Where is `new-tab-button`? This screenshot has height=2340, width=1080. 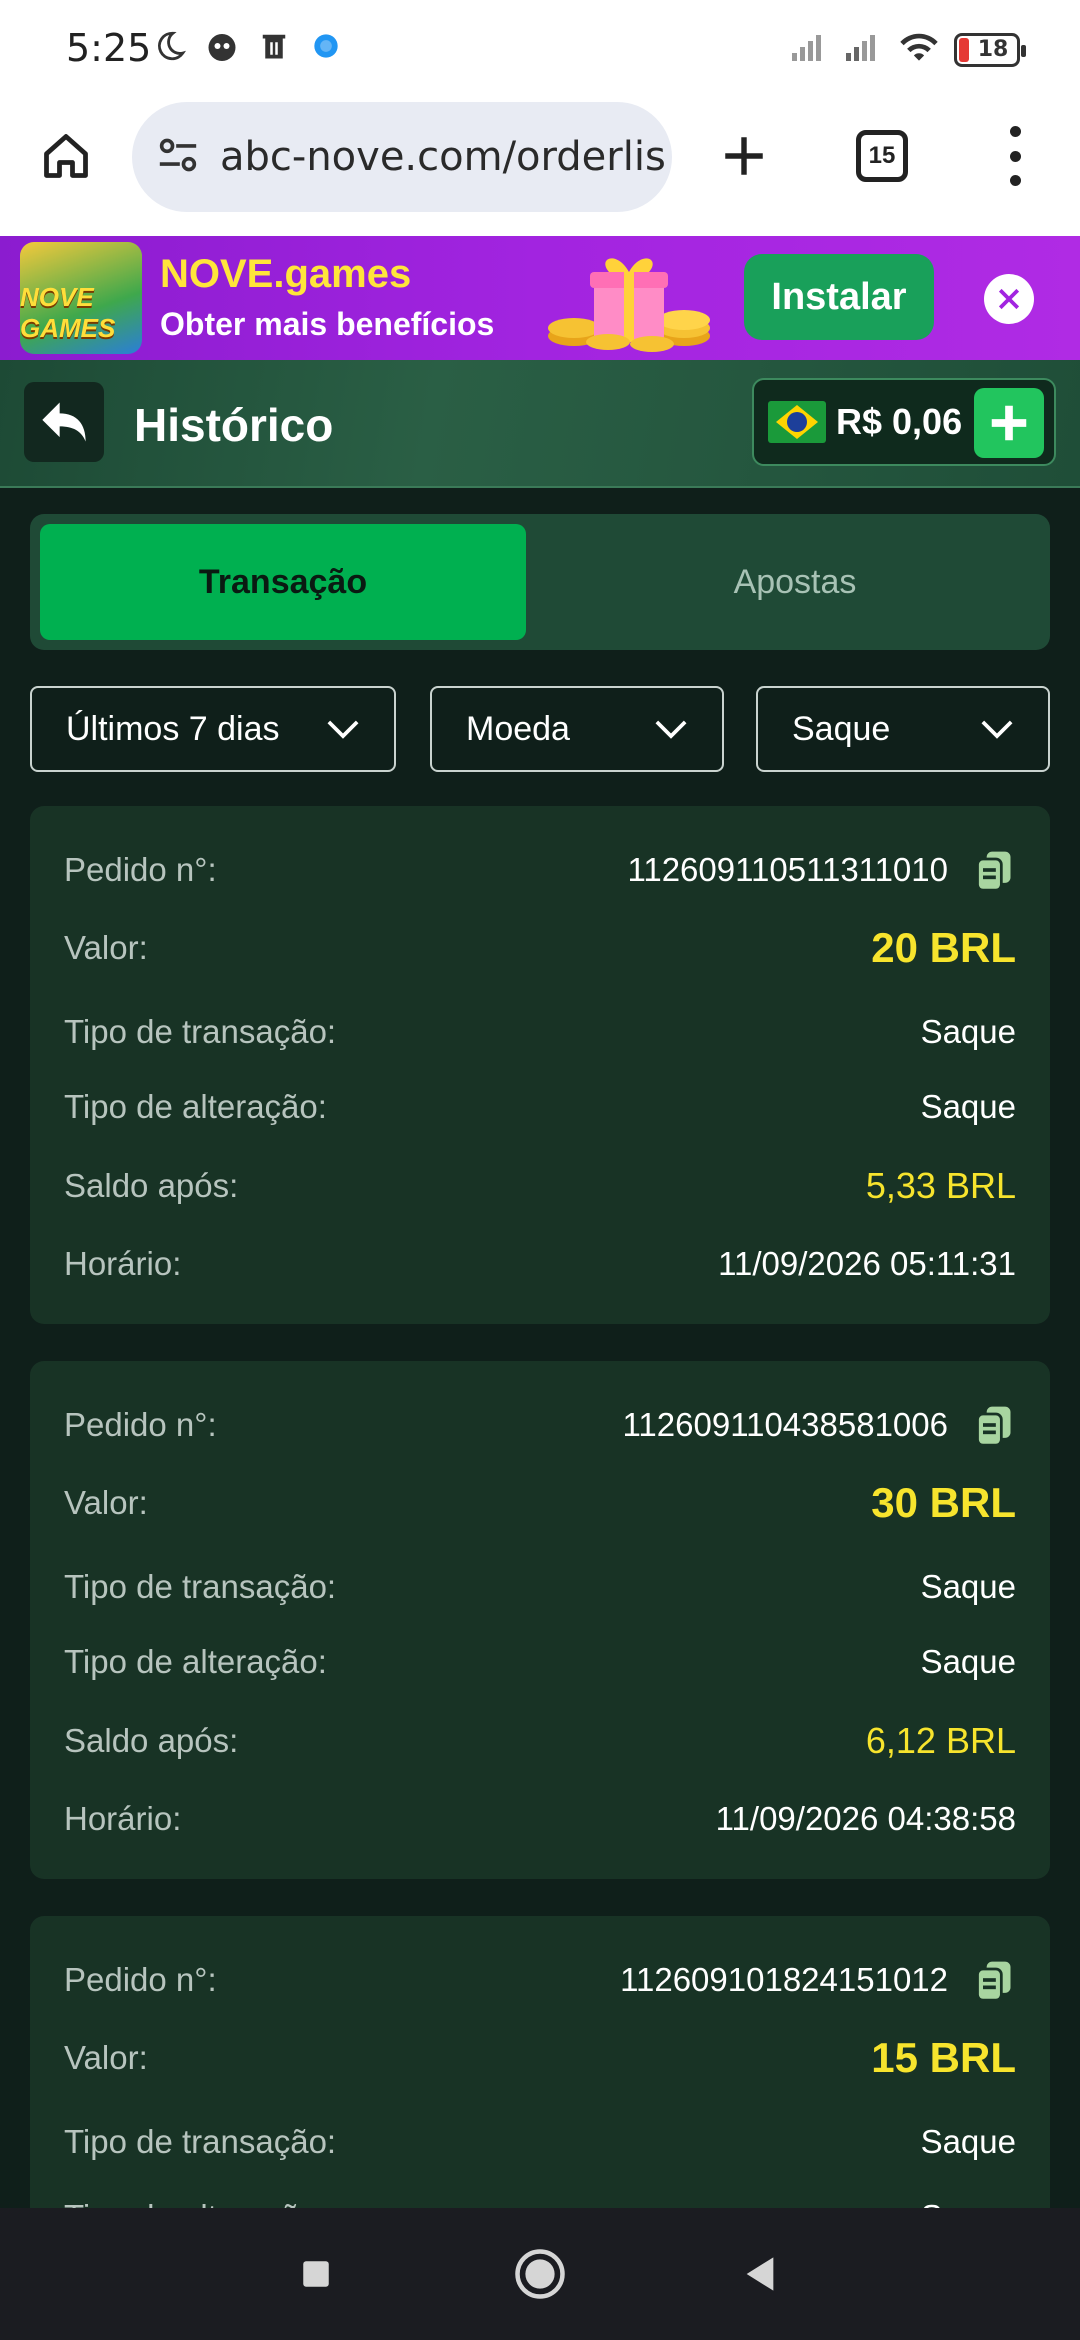 new-tab-button is located at coordinates (744, 156).